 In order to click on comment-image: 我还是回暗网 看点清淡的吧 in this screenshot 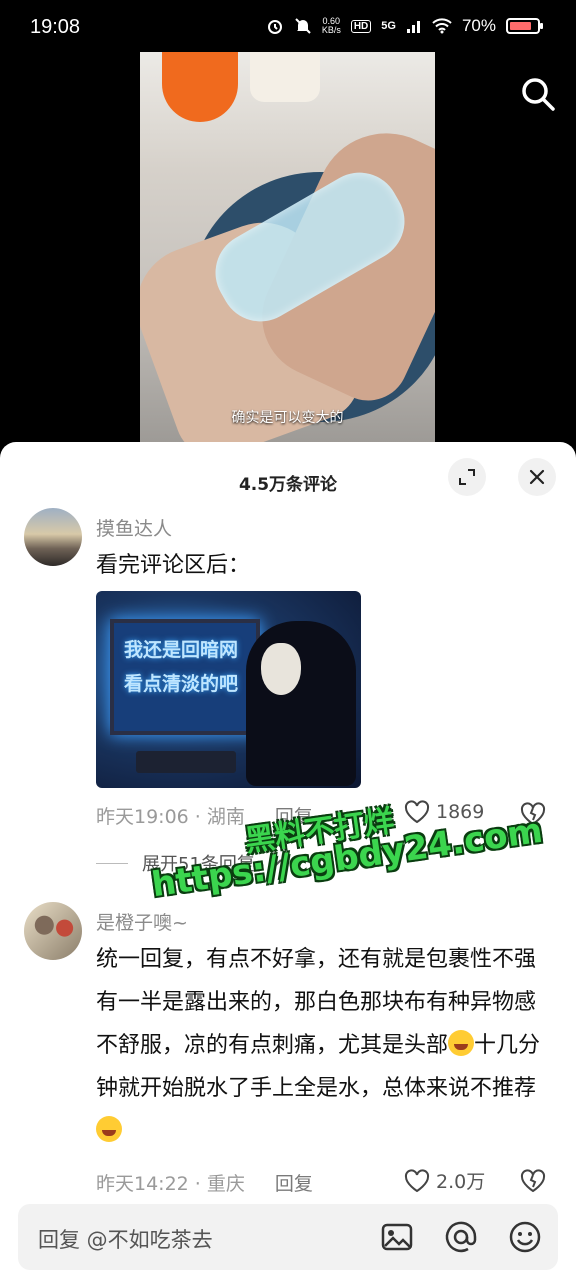, I will do `click(228, 689)`.